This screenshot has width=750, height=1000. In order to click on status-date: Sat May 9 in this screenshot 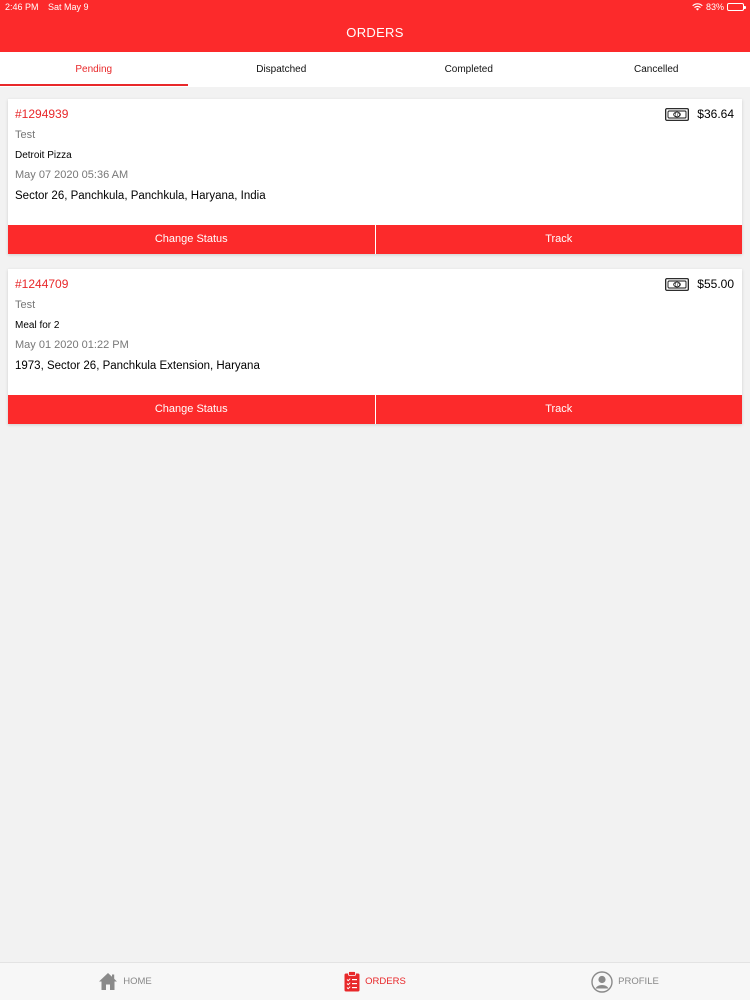, I will do `click(68, 7)`.